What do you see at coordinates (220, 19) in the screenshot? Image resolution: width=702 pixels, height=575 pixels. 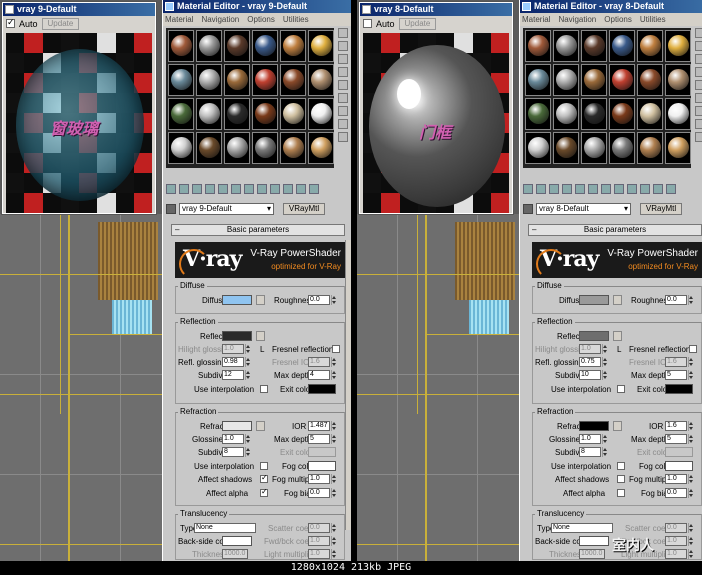 I see `menu-navigation: Navigation` at bounding box center [220, 19].